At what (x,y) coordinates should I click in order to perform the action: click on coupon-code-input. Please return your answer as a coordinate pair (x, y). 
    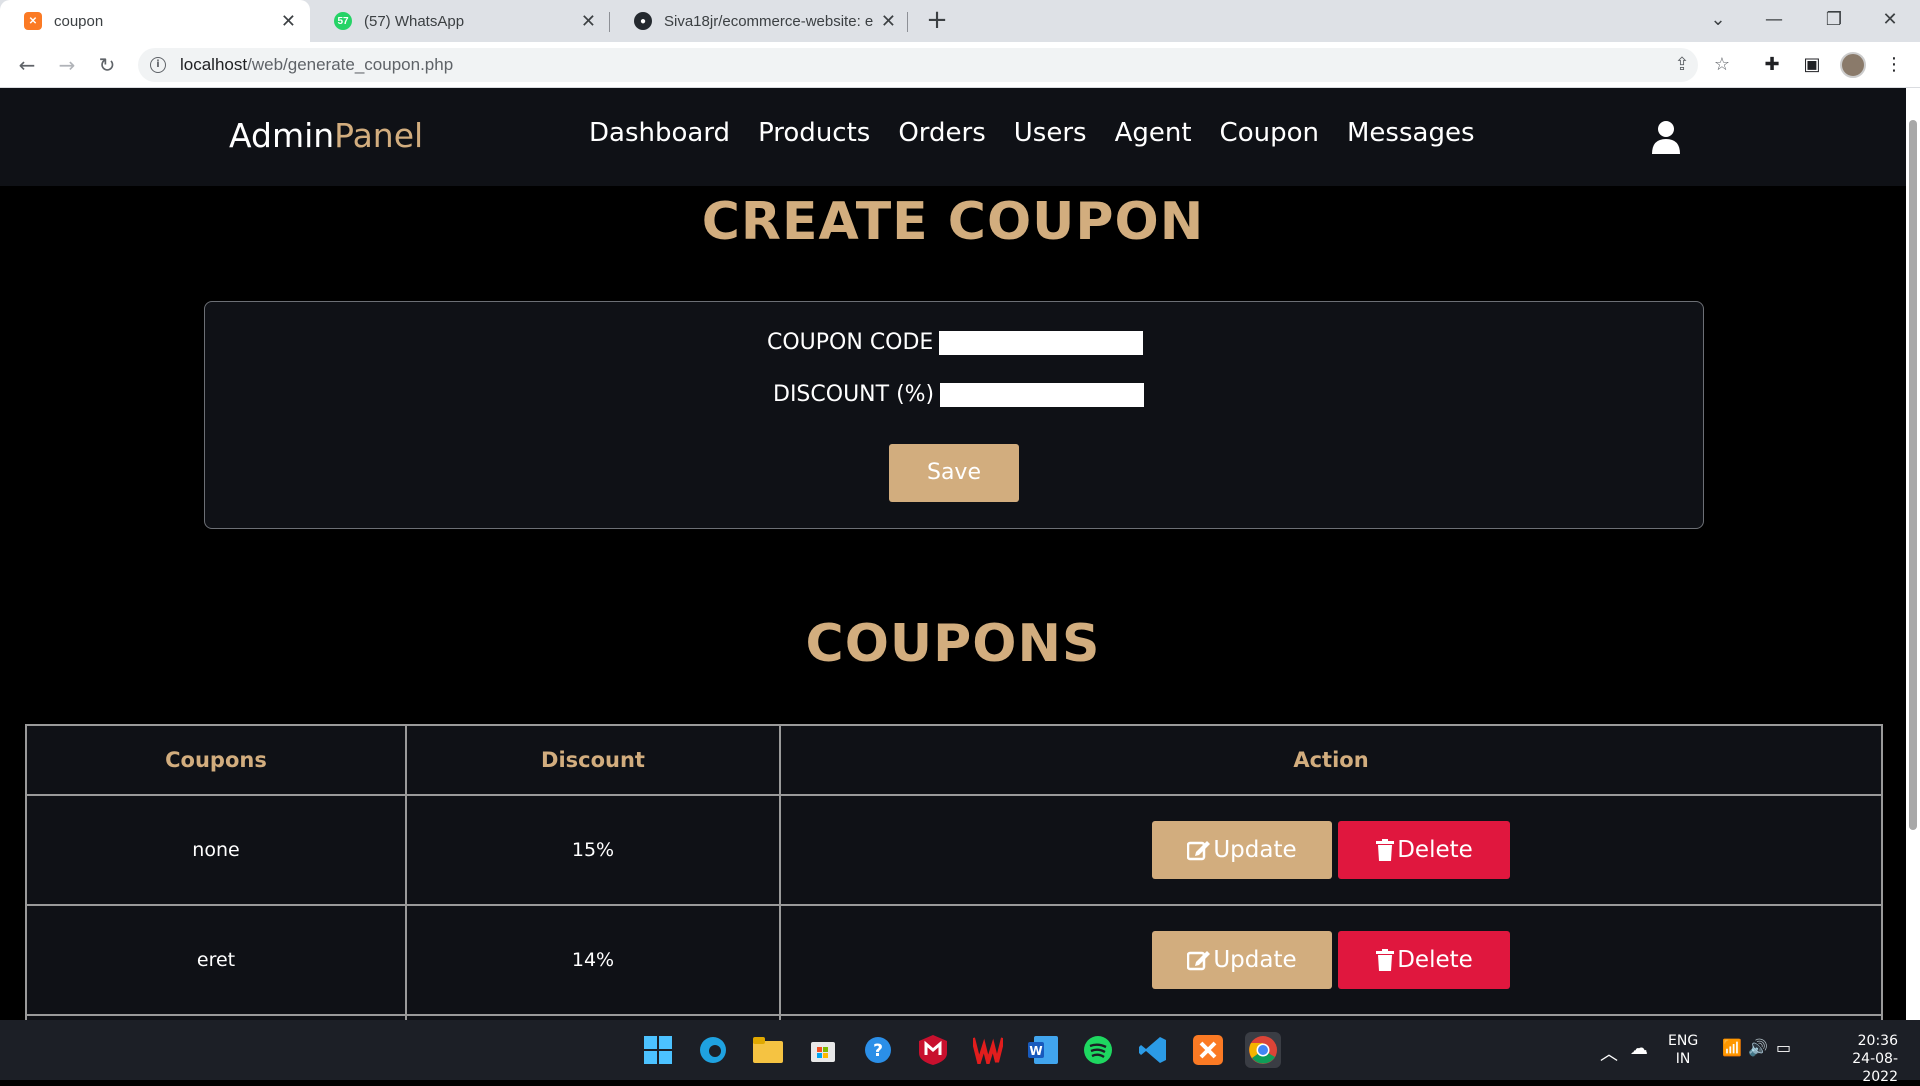
    Looking at the image, I should click on (1041, 342).